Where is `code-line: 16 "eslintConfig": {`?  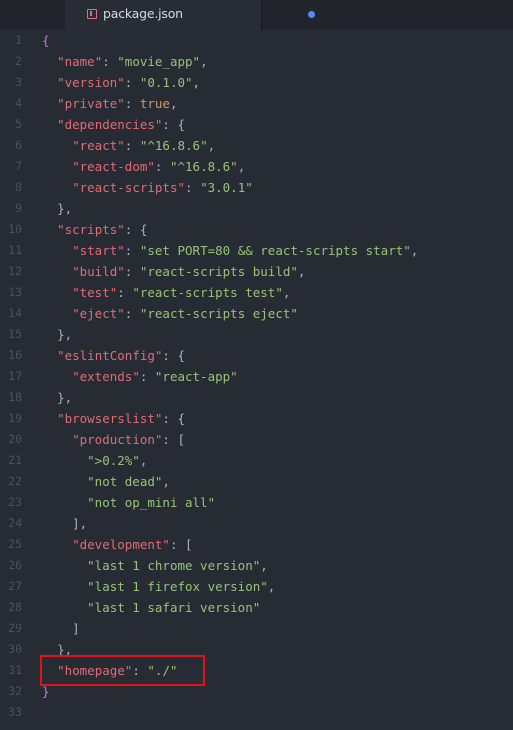 code-line: 16 "eslintConfig": { is located at coordinates (256, 355).